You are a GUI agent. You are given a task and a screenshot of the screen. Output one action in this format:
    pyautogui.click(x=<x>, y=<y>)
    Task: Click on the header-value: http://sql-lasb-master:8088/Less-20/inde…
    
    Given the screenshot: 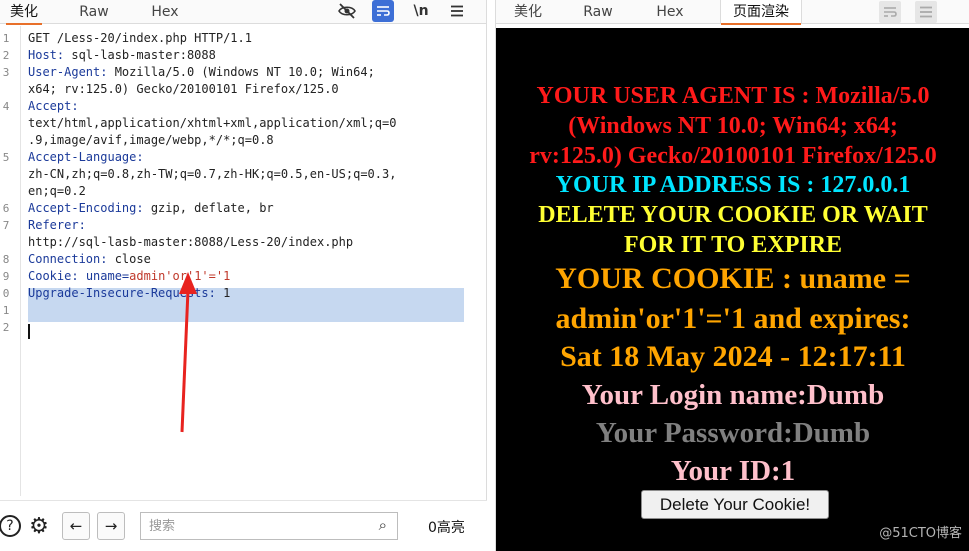 What is the action you would take?
    pyautogui.click(x=191, y=242)
    